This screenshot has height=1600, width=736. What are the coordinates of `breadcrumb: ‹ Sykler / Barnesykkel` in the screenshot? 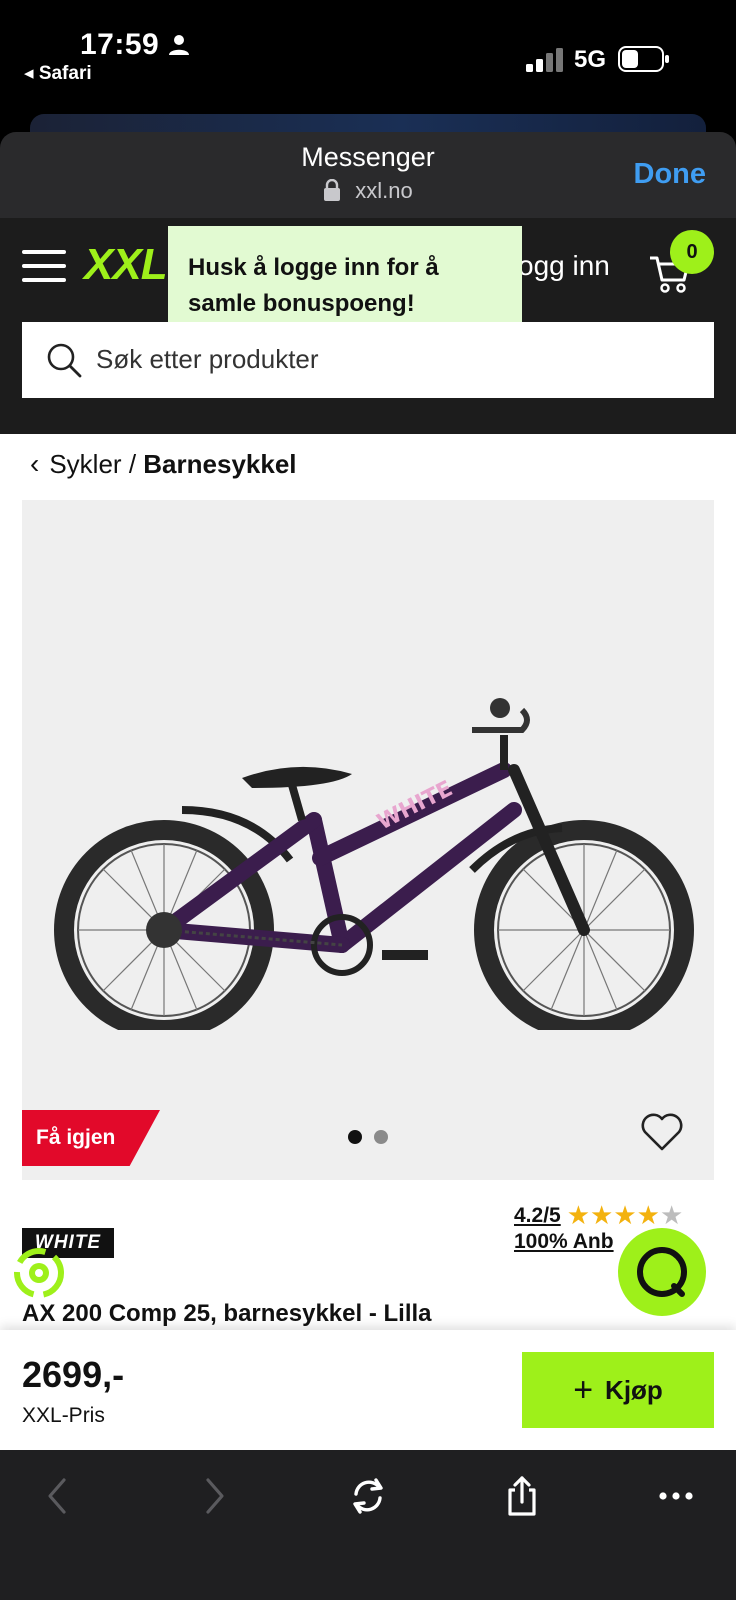 It's located at (163, 464).